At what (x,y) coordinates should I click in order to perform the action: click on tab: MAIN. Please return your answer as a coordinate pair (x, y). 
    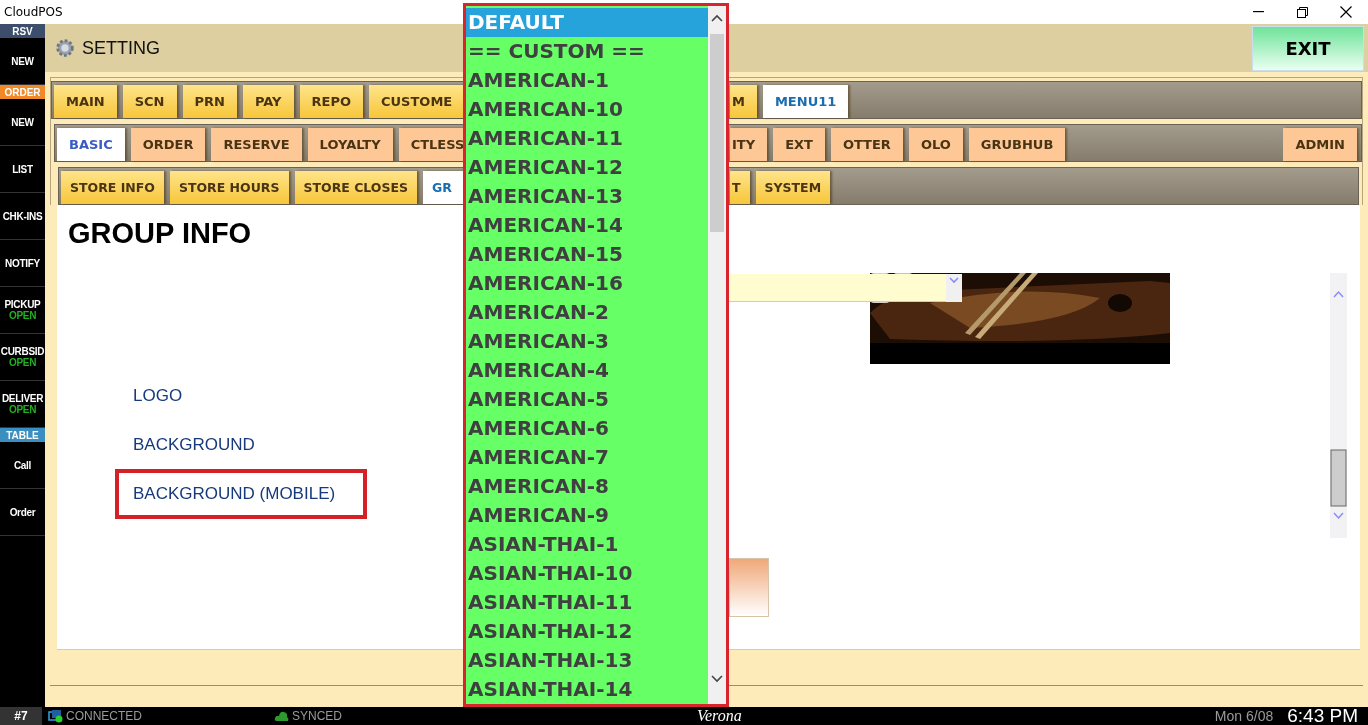
    Looking at the image, I should click on (85, 101).